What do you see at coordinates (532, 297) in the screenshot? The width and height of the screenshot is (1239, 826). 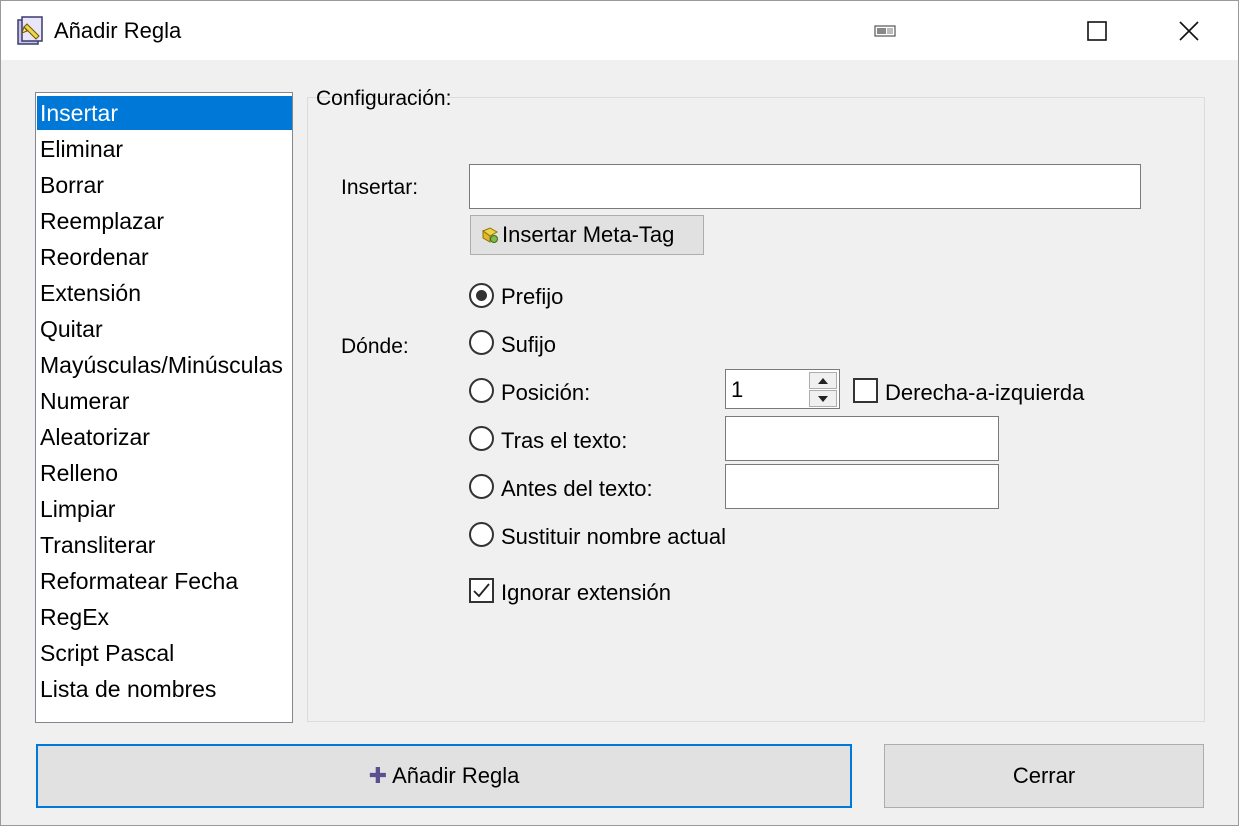 I see `radio-prefix-label: Prefijo` at bounding box center [532, 297].